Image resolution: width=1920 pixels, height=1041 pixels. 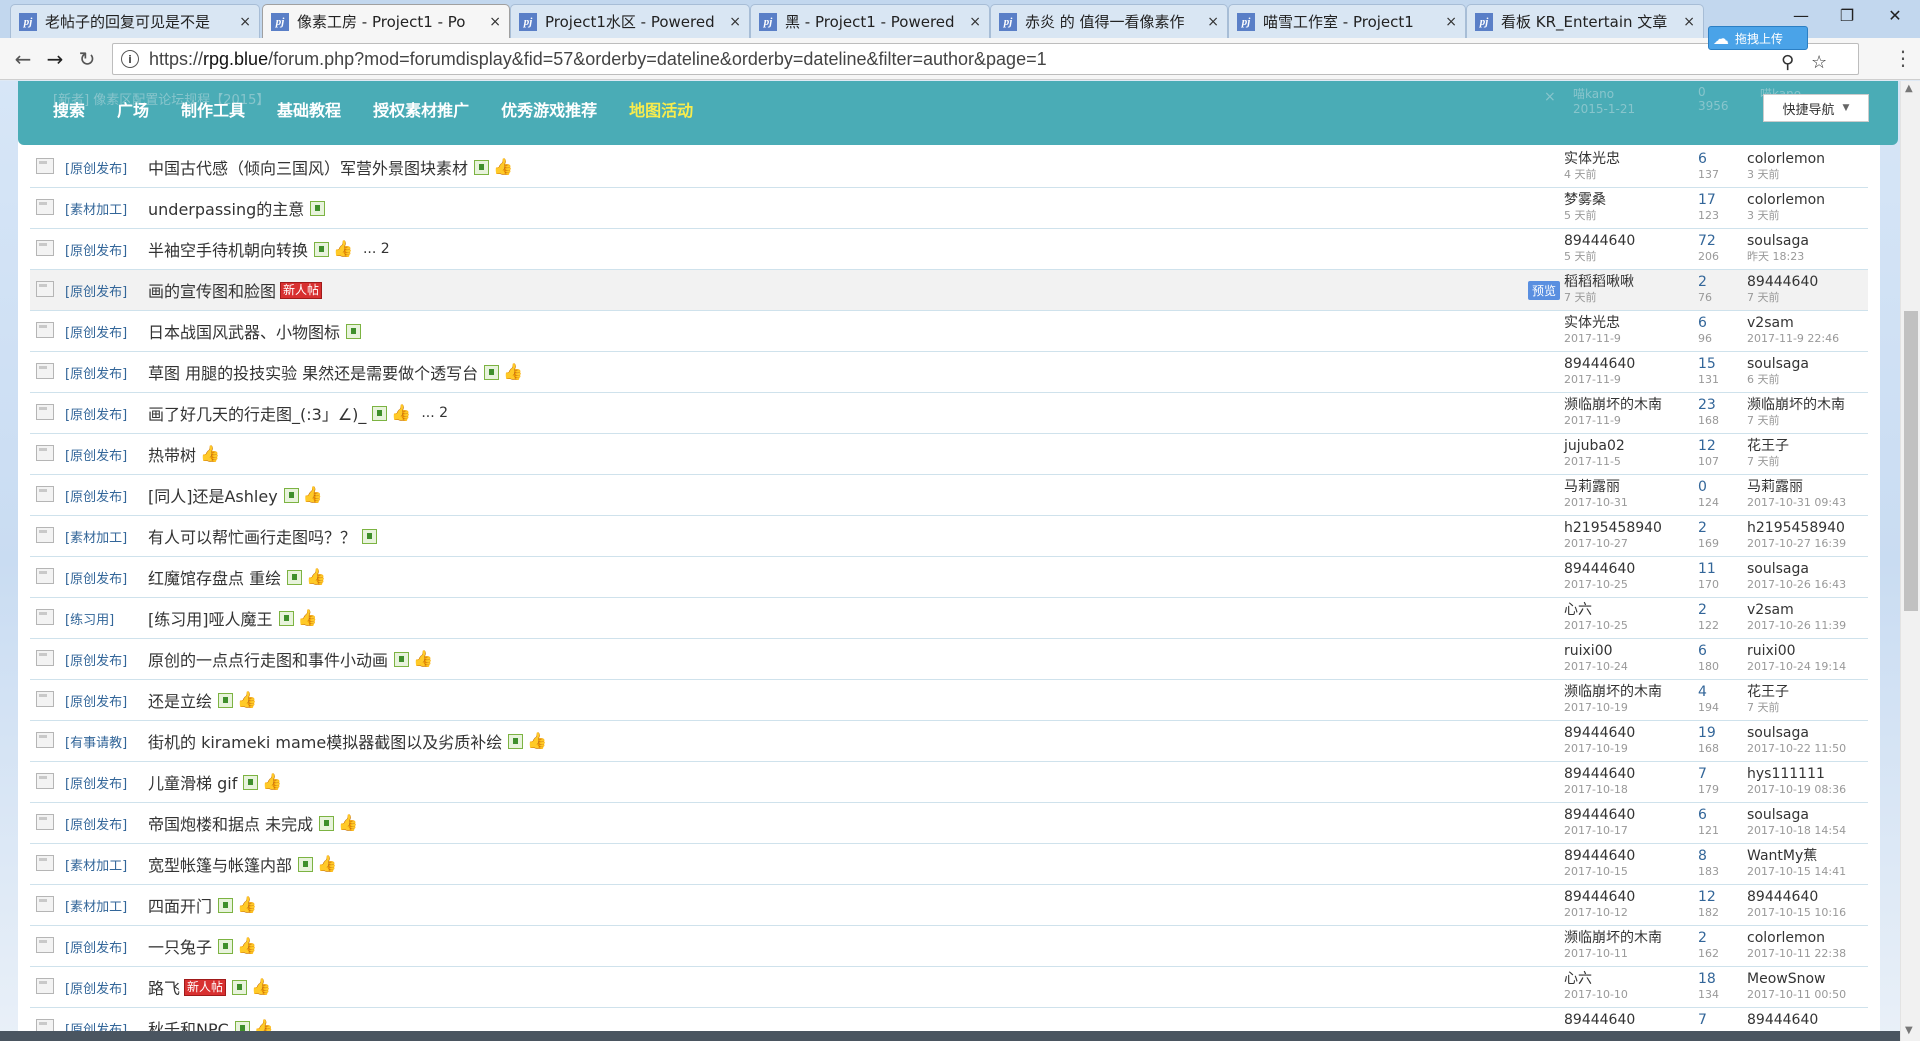 What do you see at coordinates (1817, 831) in the screenshot?
I see `last-reply-date-link: 2017-10-18 14:54` at bounding box center [1817, 831].